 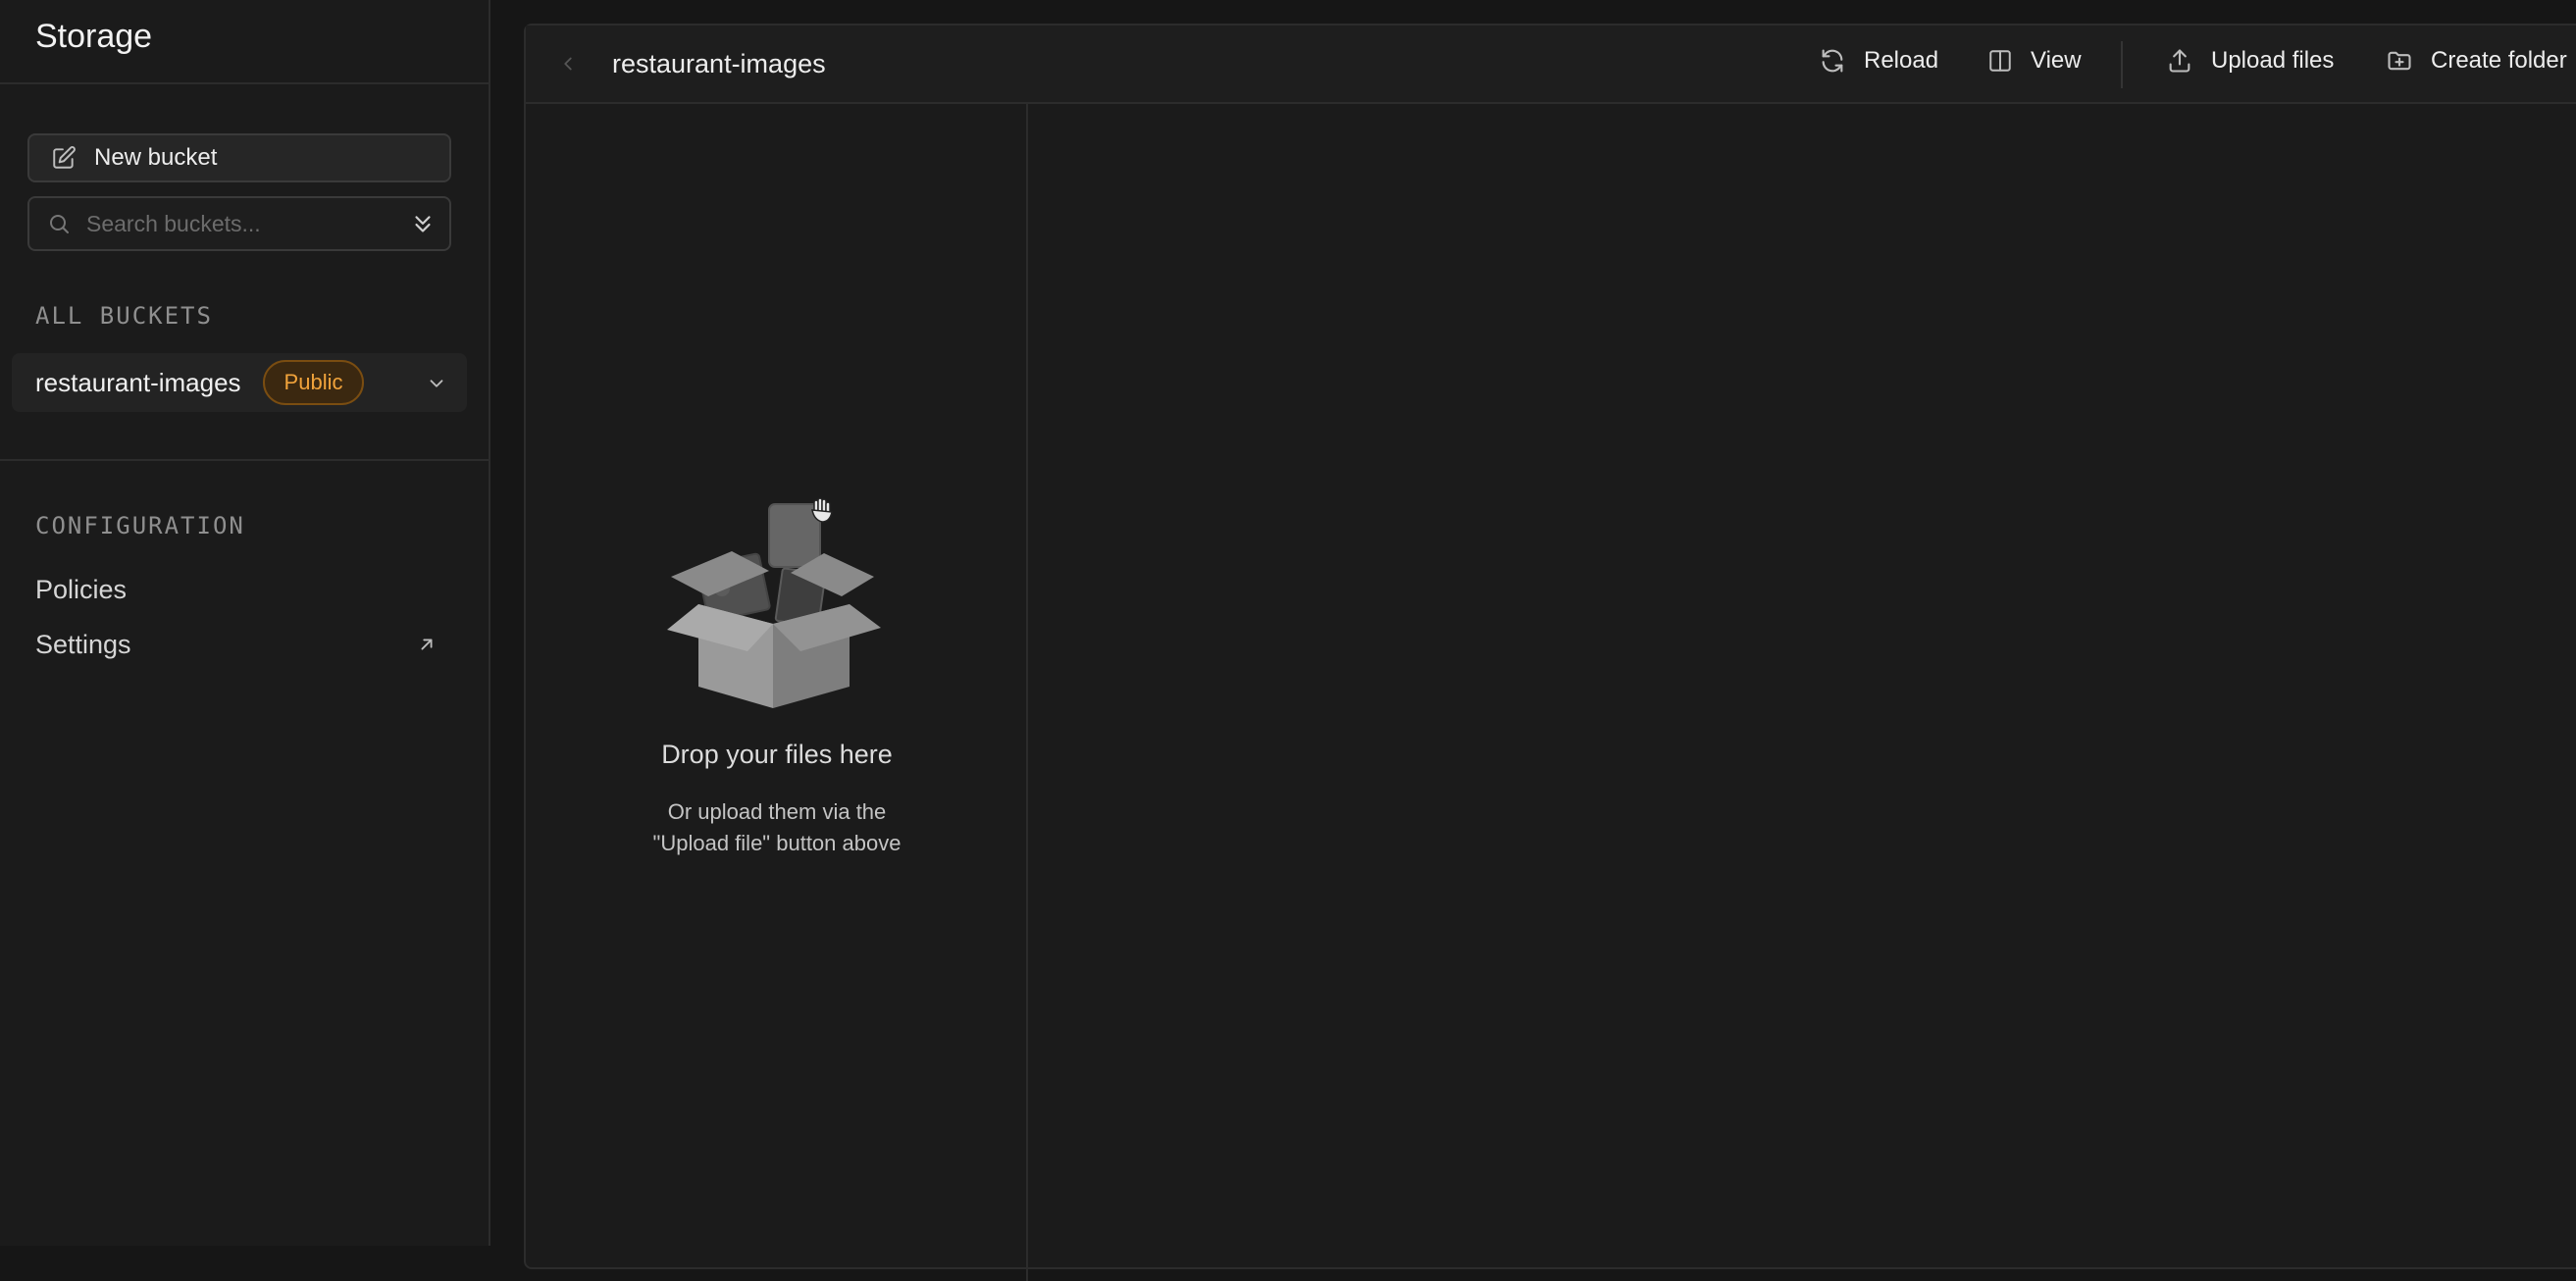 I want to click on reload-label: Reload, so click(x=1901, y=60).